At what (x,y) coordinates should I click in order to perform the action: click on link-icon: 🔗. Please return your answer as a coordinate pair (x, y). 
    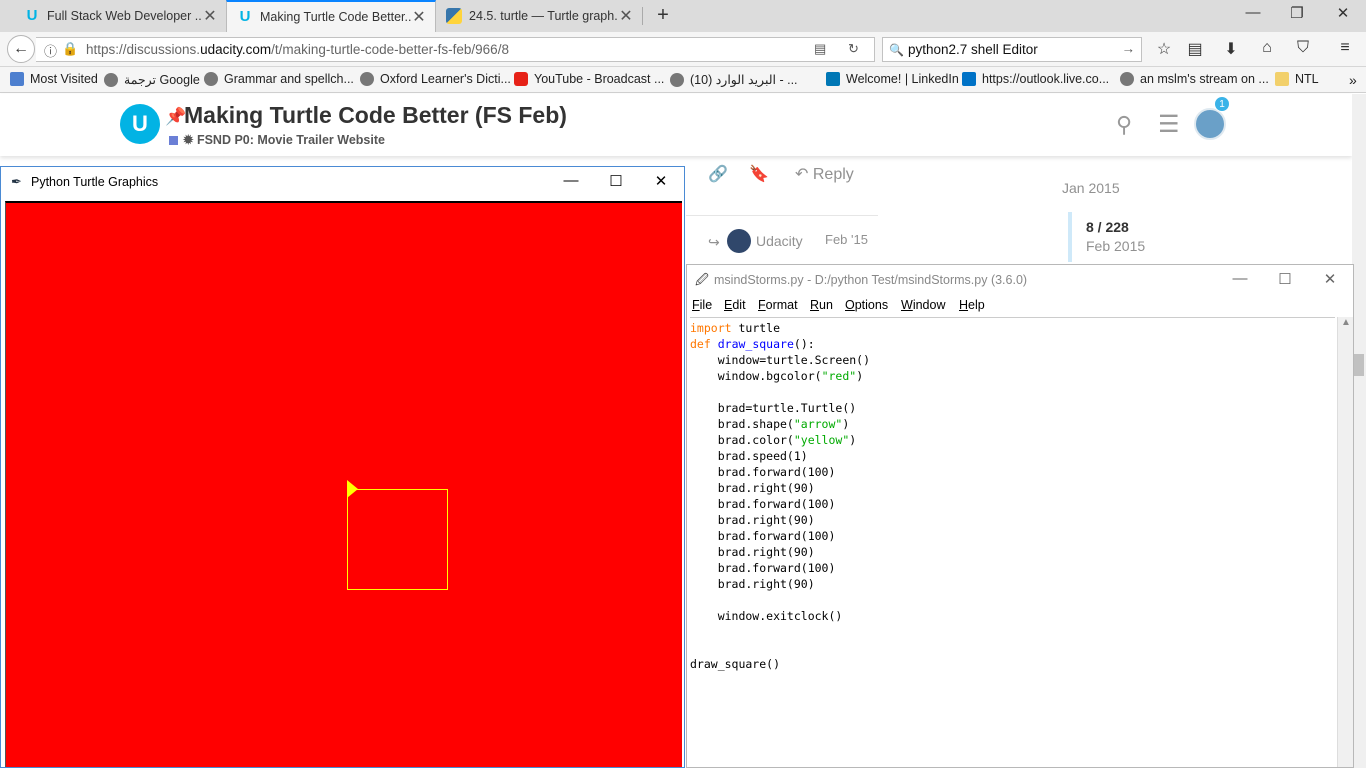
    Looking at the image, I should click on (718, 174).